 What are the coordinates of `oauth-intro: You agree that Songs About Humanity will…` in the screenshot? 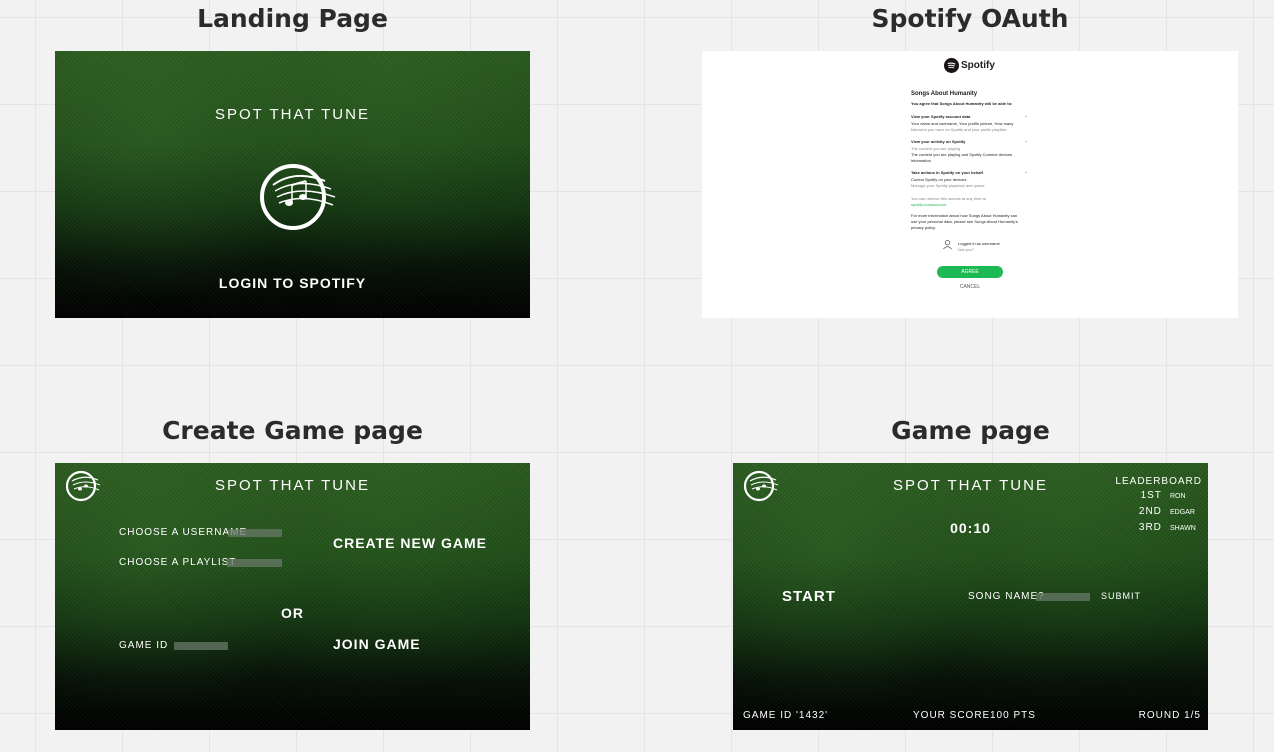 It's located at (962, 103).